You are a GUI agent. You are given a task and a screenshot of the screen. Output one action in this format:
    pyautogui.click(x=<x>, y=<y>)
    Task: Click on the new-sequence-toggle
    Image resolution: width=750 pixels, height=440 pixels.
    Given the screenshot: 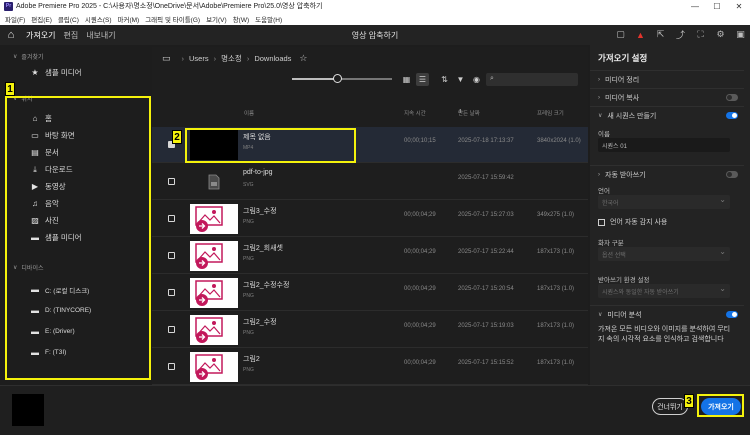 What is the action you would take?
    pyautogui.click(x=732, y=115)
    